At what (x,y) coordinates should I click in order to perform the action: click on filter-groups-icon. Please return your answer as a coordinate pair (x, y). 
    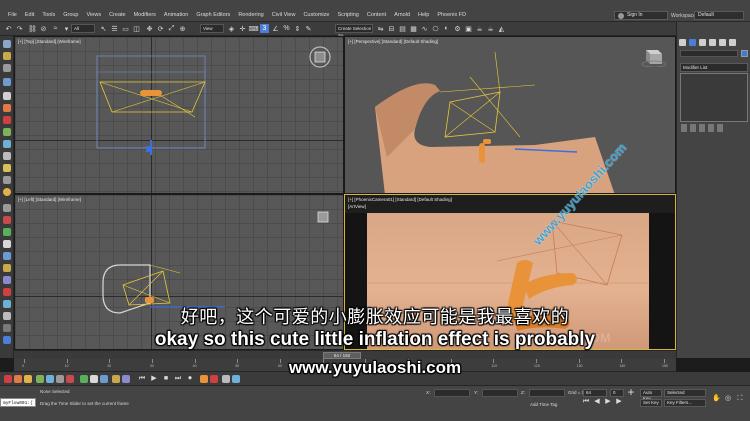
    Looking at the image, I should click on (7, 292).